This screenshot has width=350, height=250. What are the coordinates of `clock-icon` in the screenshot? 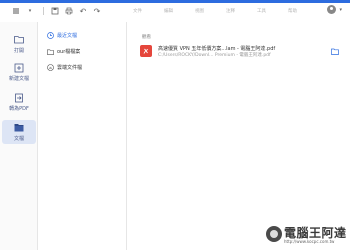 It's located at (50, 35).